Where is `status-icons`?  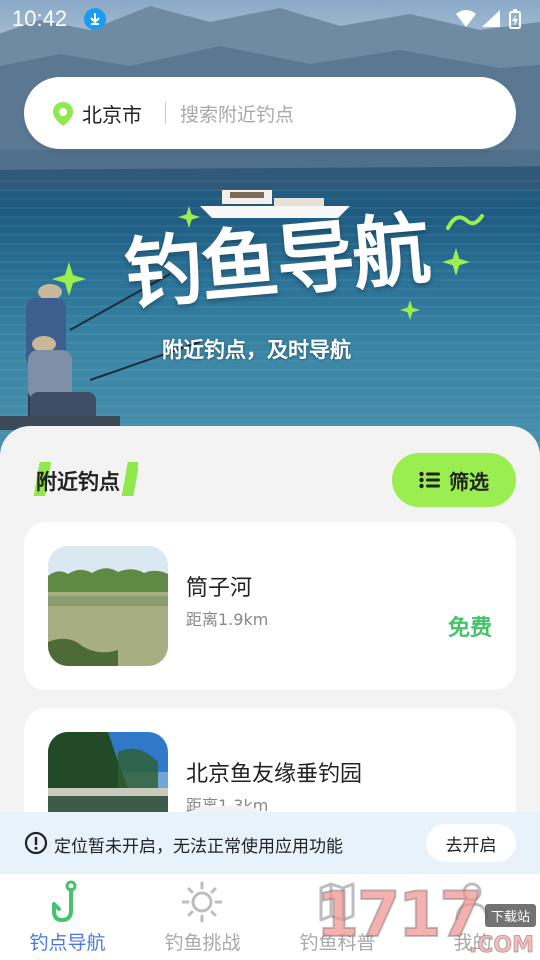 status-icons is located at coordinates (490, 21).